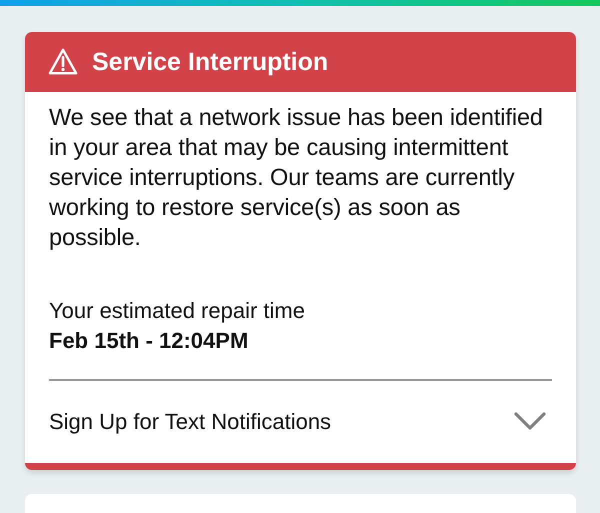 This screenshot has width=600, height=513. I want to click on warning-icon, so click(63, 62).